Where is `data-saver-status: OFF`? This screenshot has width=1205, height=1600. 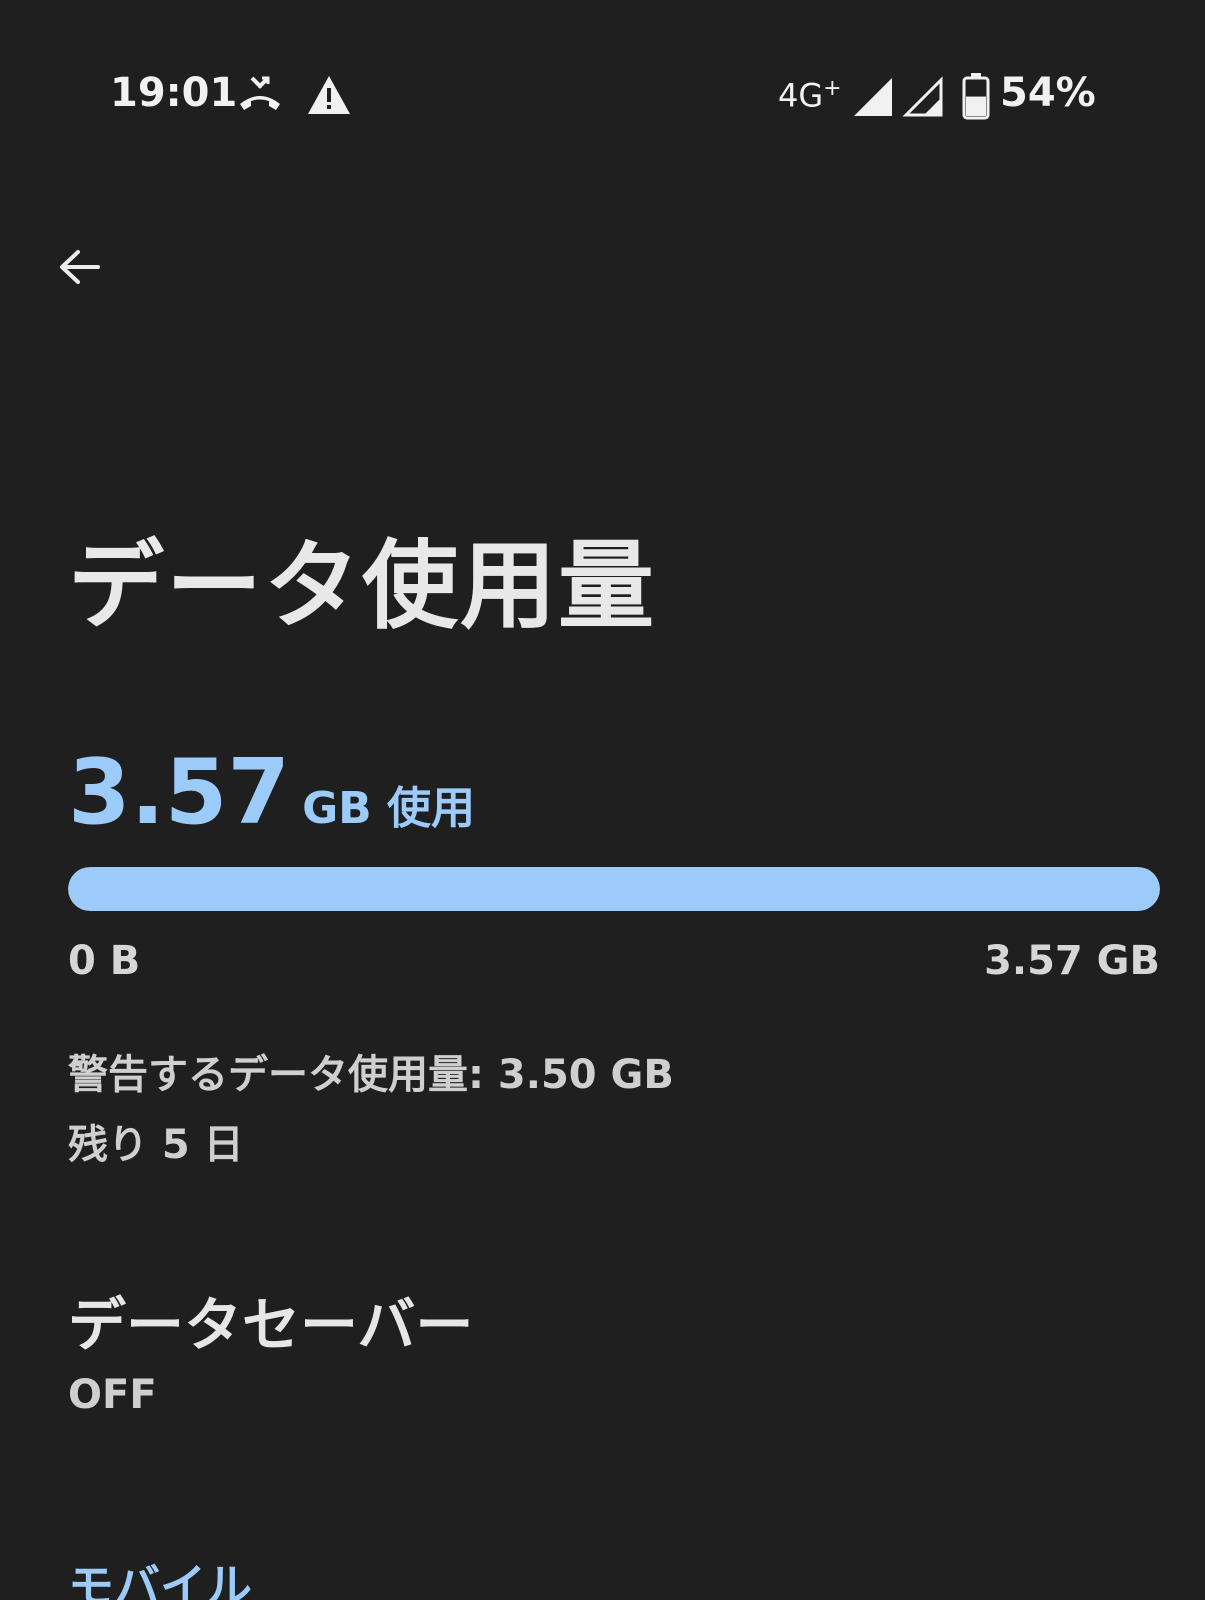 data-saver-status: OFF is located at coordinates (112, 1395).